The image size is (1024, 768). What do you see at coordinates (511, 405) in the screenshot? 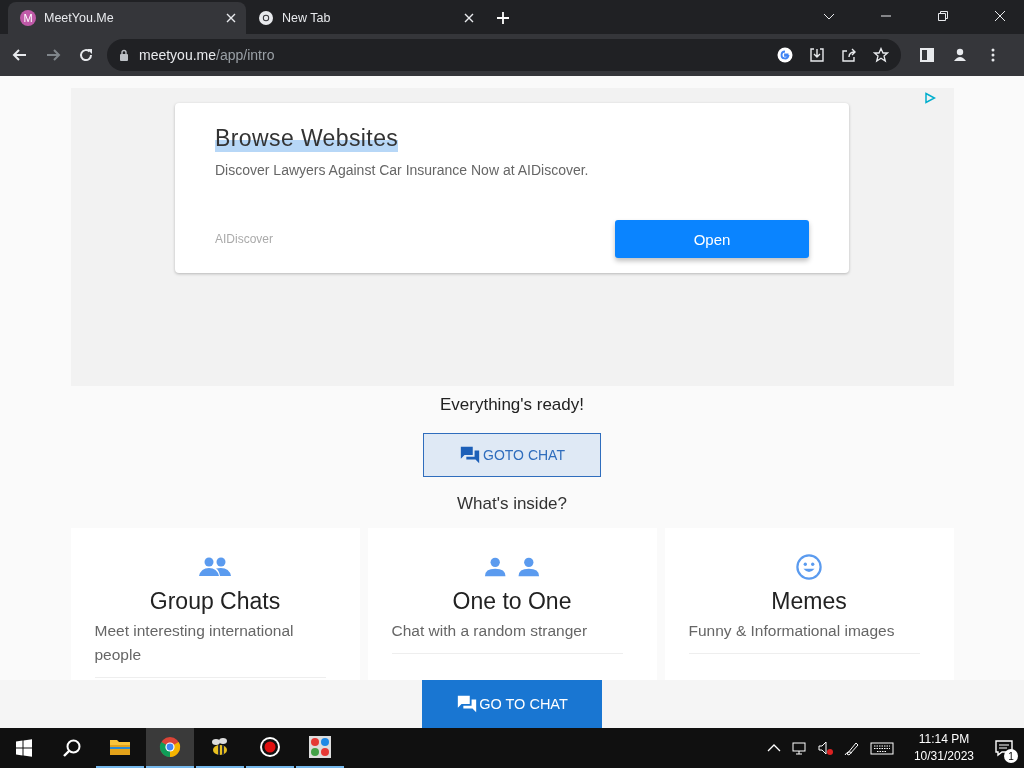
I see `status-text: Everything's ready!` at bounding box center [511, 405].